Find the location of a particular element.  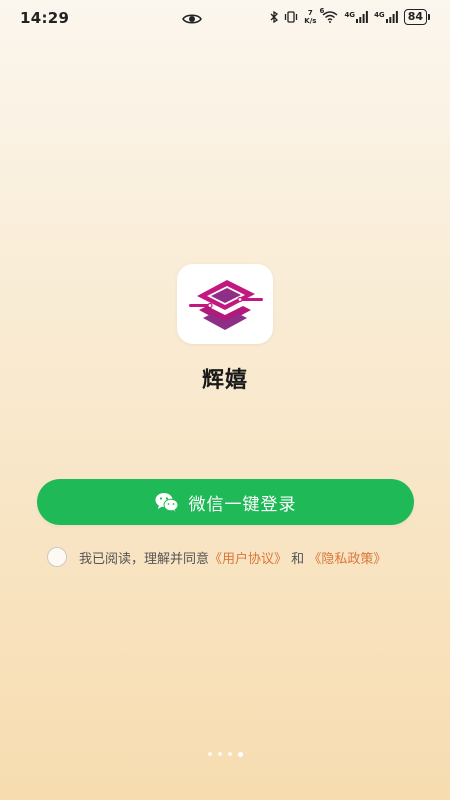

wechat-login-button: 微信一键登录 is located at coordinates (225, 502).